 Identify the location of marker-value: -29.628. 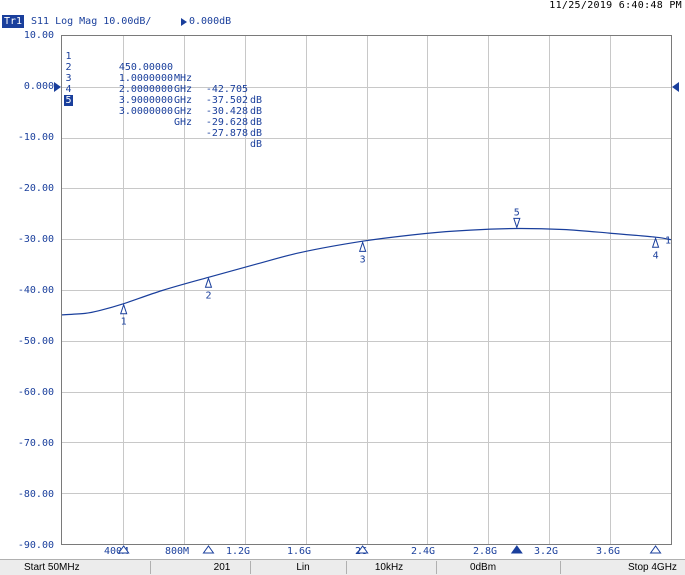
(226, 122).